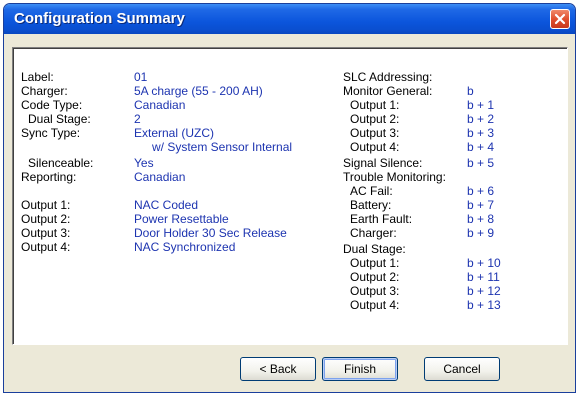 The image size is (581, 398). What do you see at coordinates (383, 163) in the screenshot?
I see `row-label: Signal Silence:` at bounding box center [383, 163].